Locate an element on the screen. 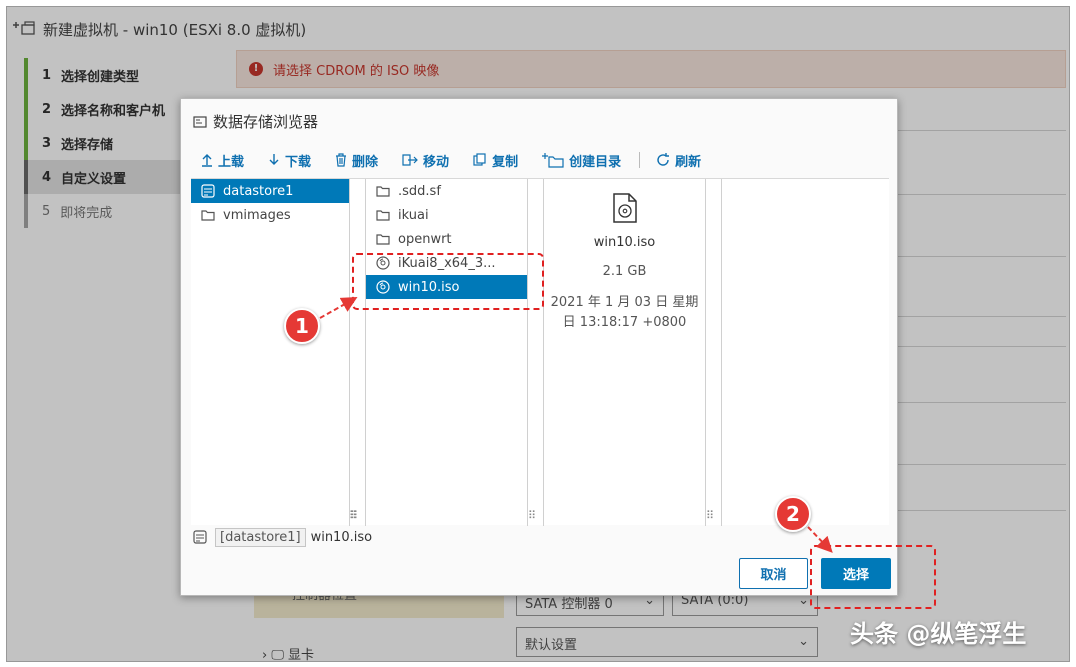  create-directory-button: 创建目录 is located at coordinates (581, 160).